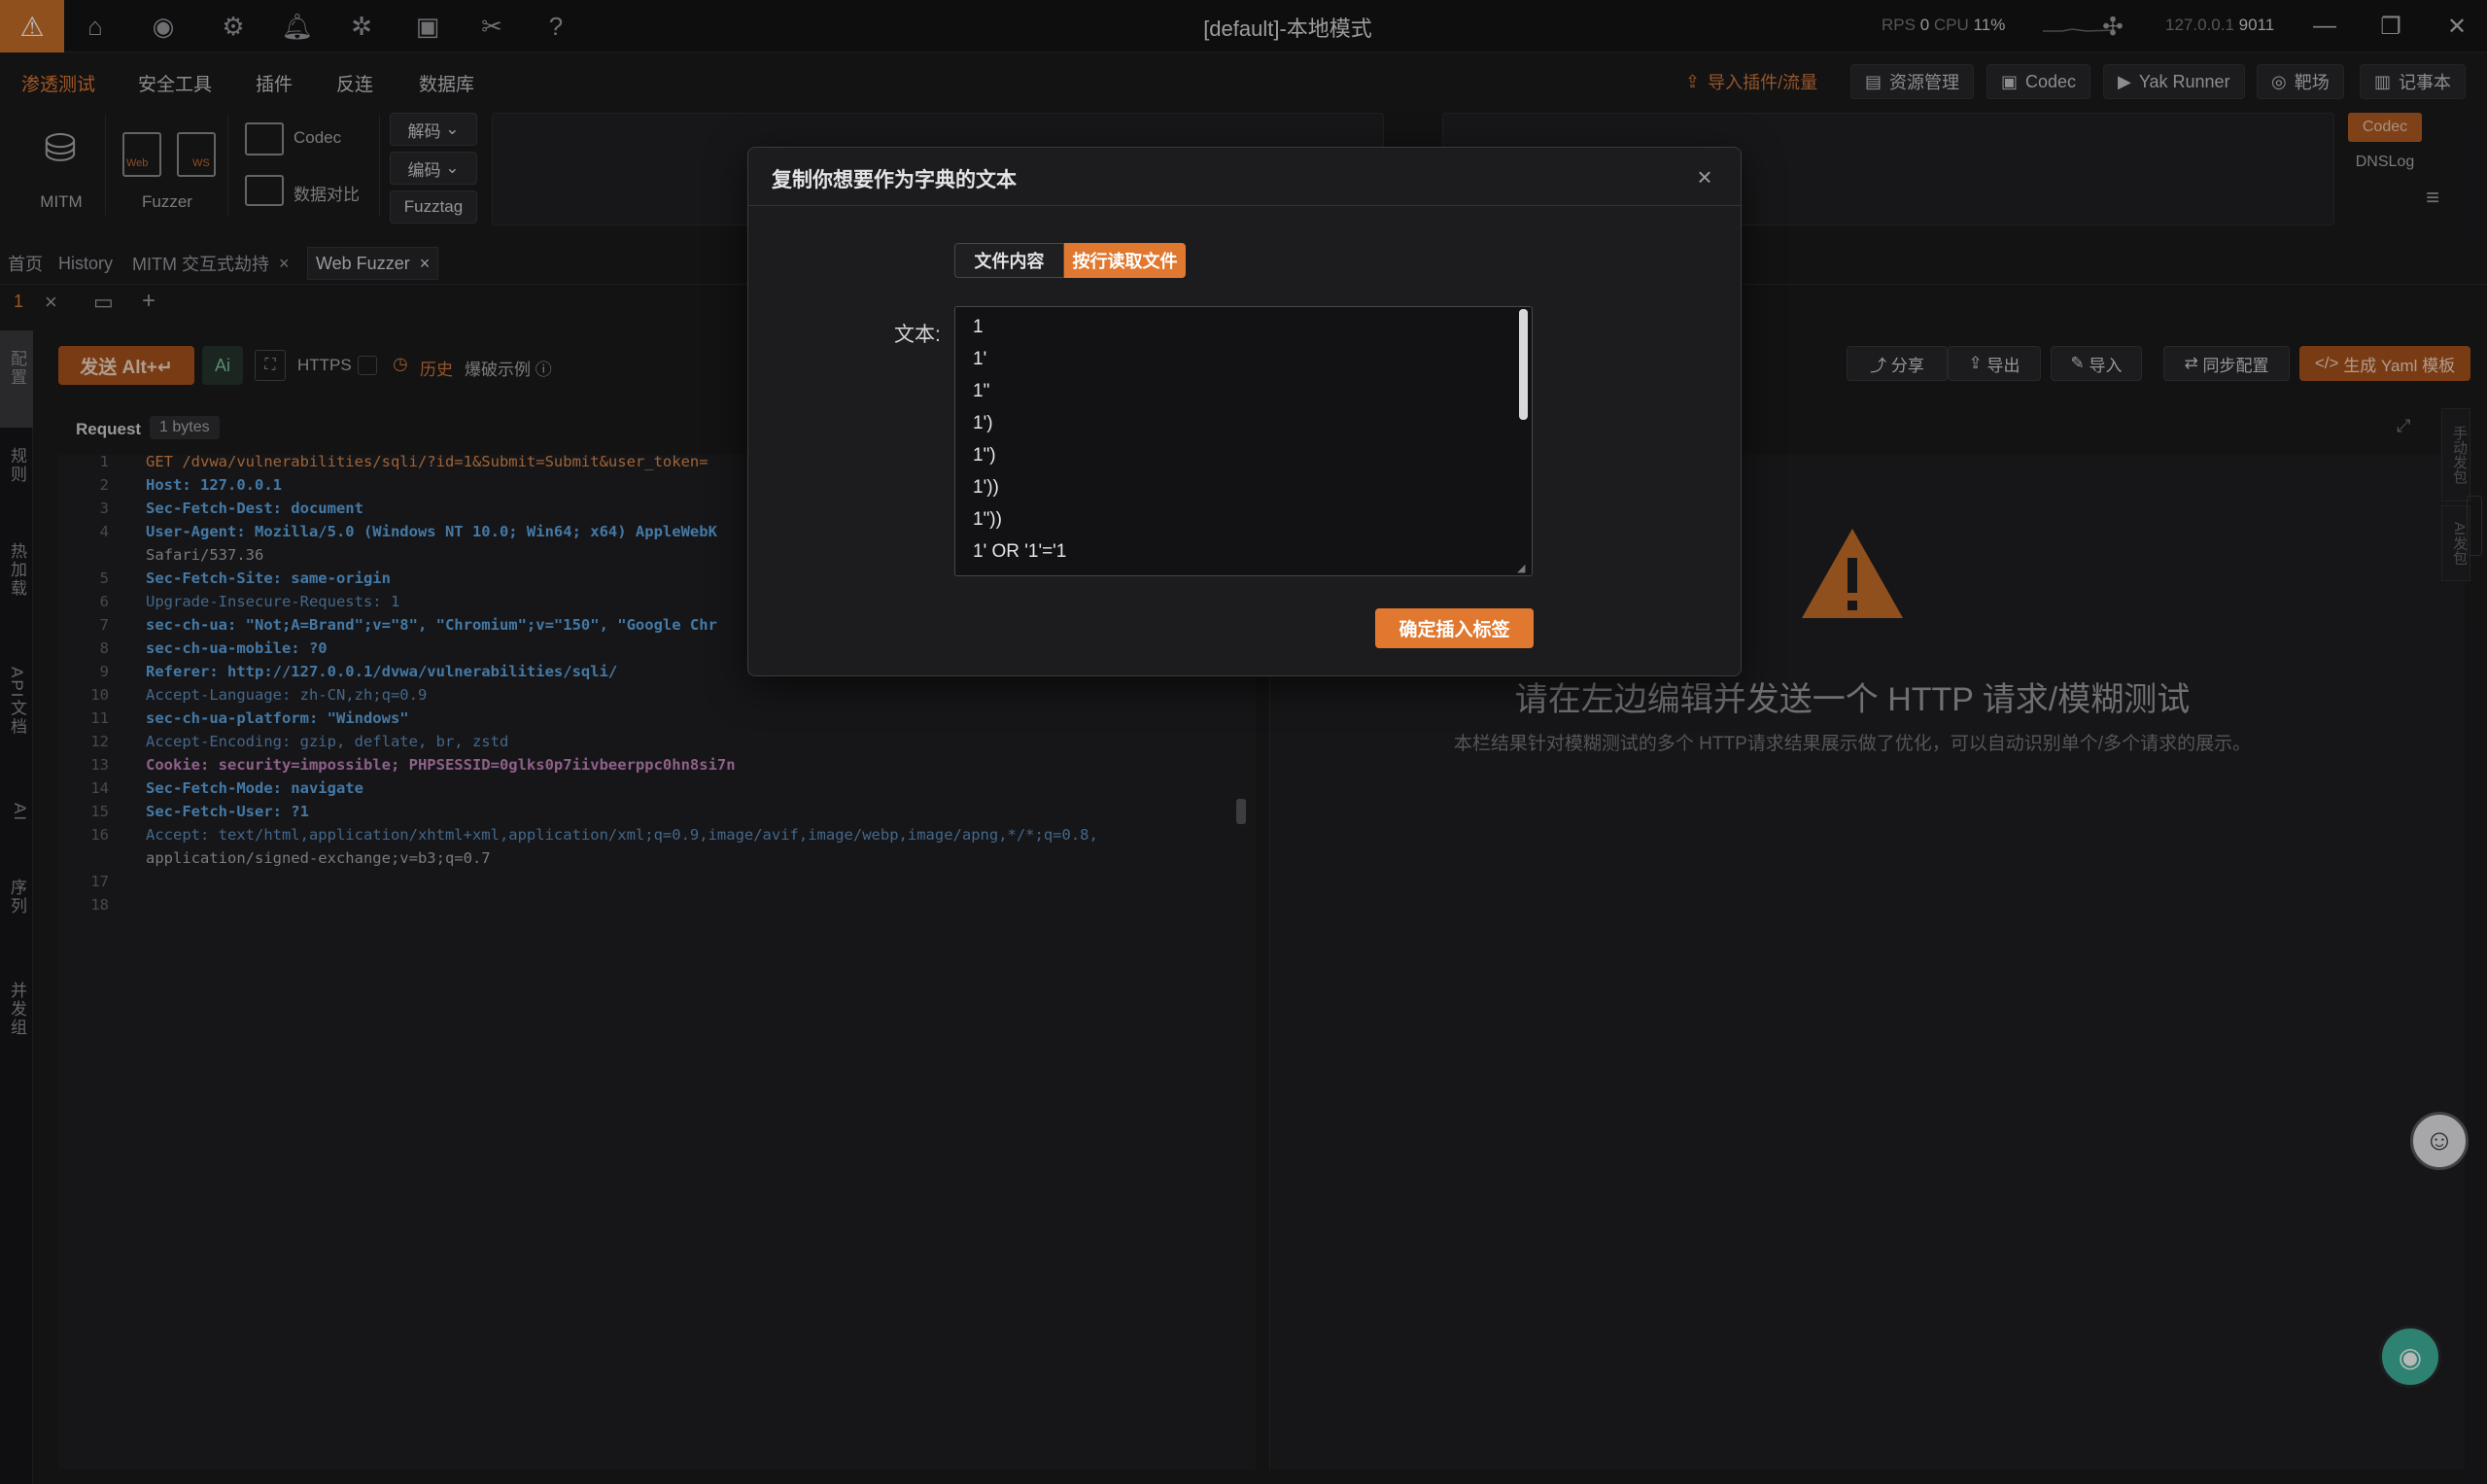 The image size is (2487, 1484). What do you see at coordinates (1009, 260) in the screenshot?
I see `segment-file-content: 文件内容` at bounding box center [1009, 260].